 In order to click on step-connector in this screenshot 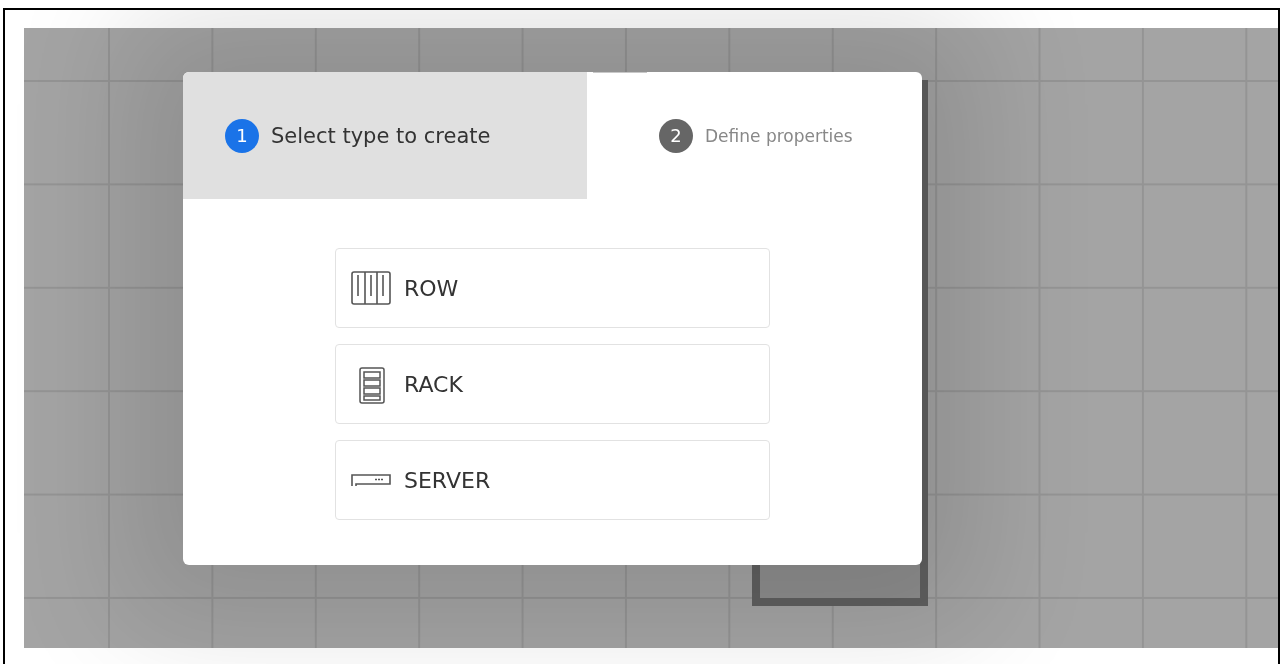, I will do `click(620, 72)`.